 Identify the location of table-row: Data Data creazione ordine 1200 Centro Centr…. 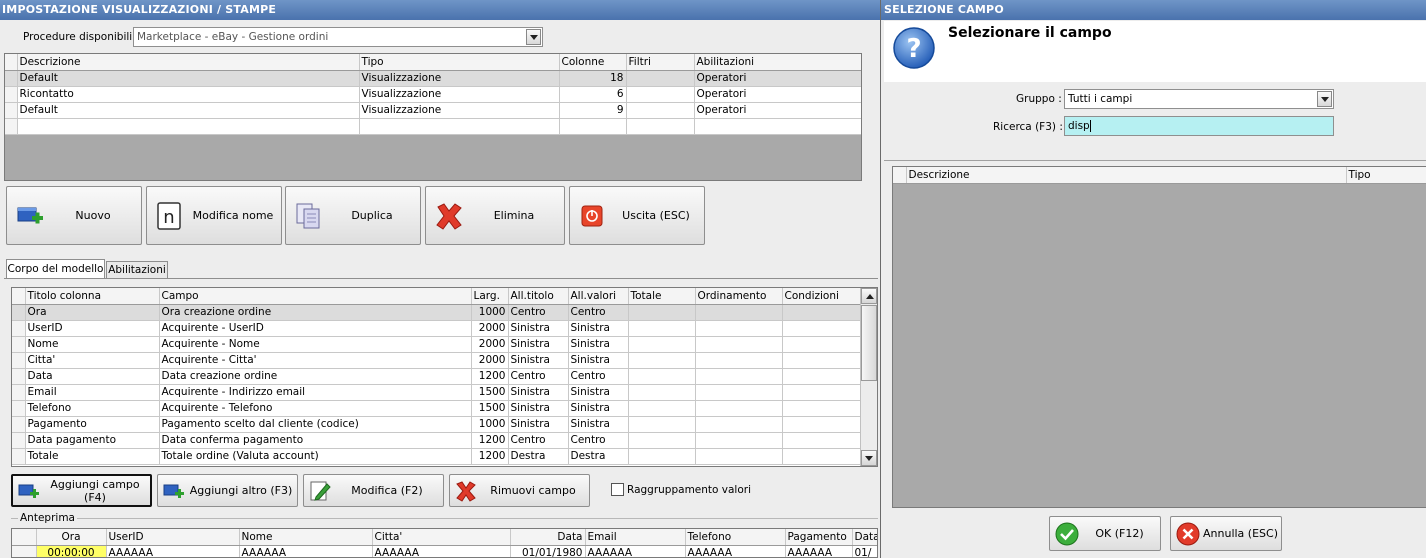
(436, 376).